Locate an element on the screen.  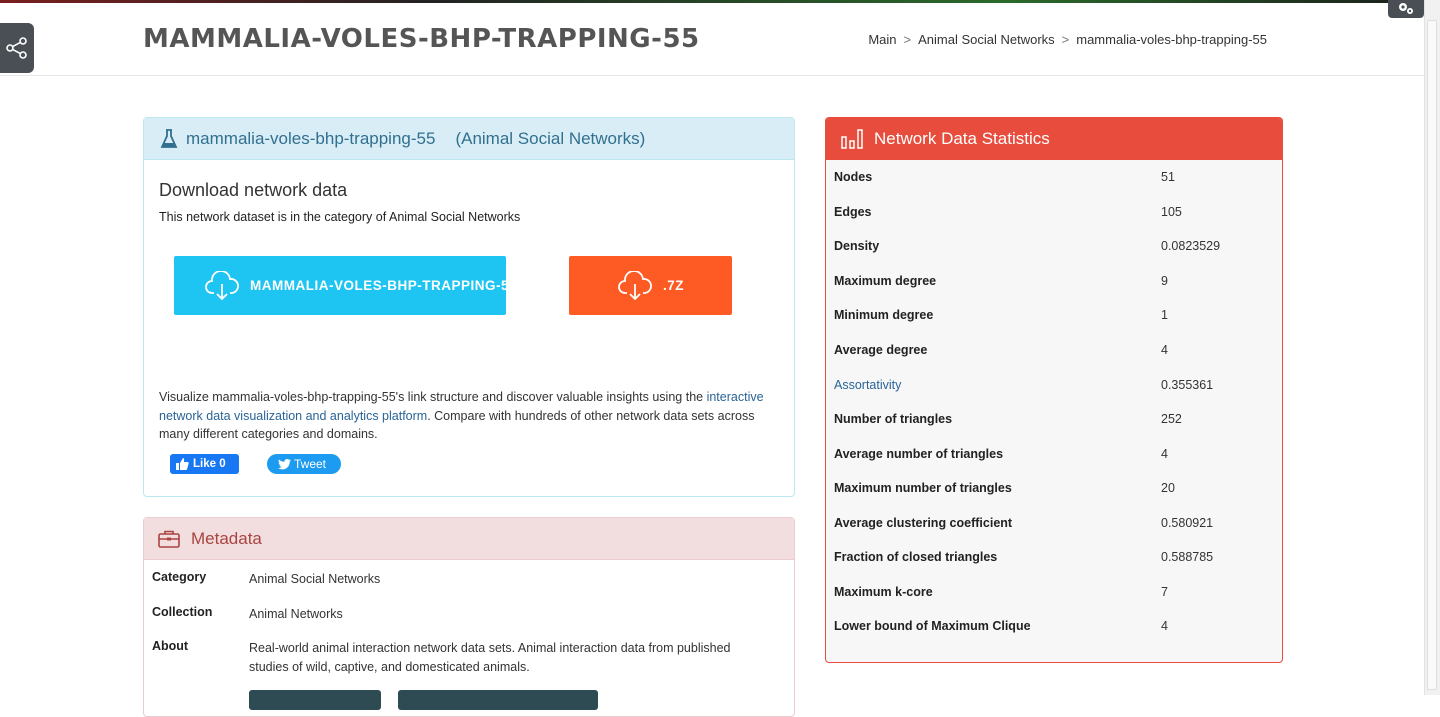
thumbs-up-icon is located at coordinates (182, 464).